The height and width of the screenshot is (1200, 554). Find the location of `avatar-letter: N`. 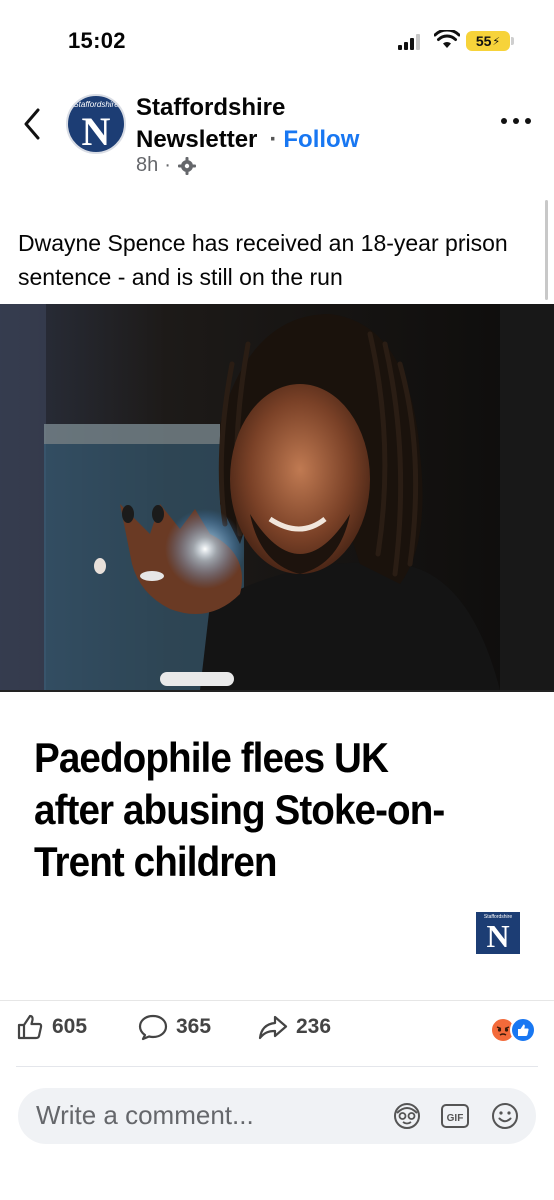

avatar-letter: N is located at coordinates (96, 131).